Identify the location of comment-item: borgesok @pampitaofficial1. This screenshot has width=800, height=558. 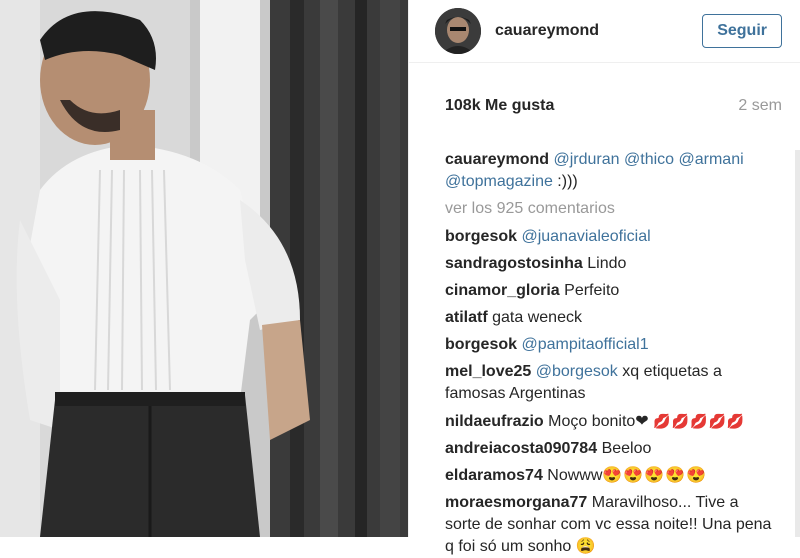
(611, 345).